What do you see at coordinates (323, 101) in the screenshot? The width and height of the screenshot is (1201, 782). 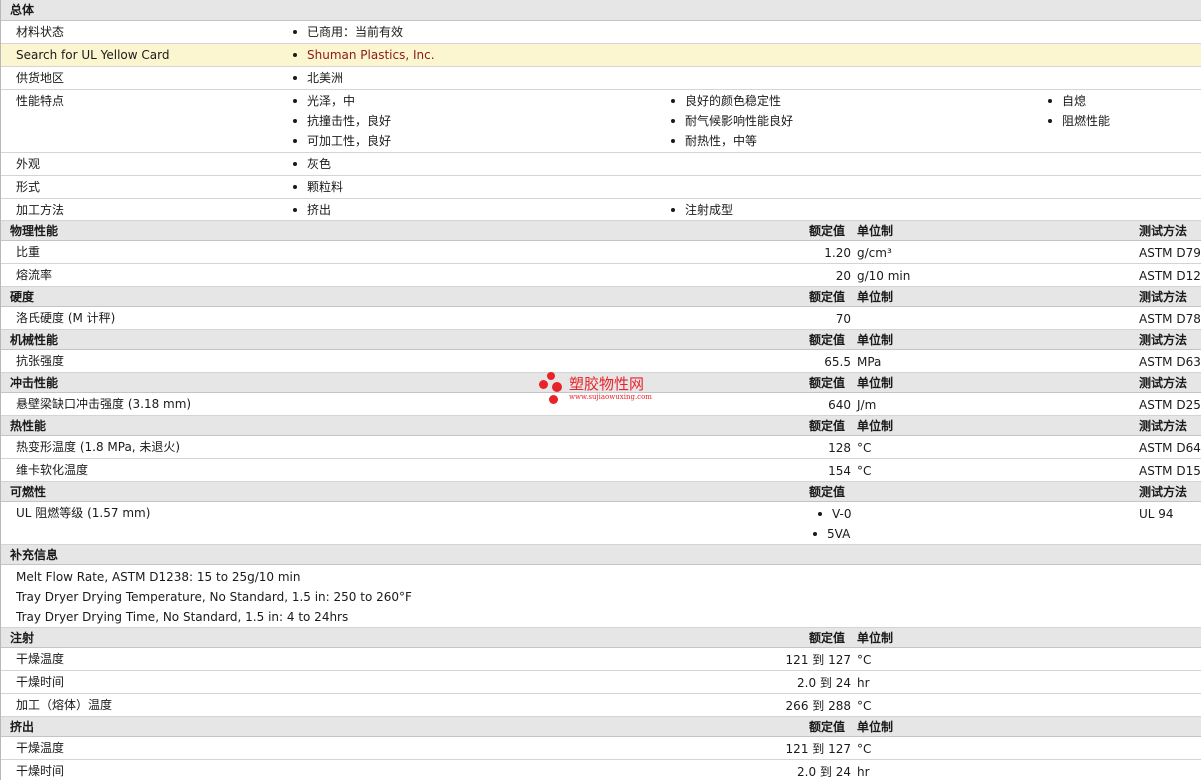 I see `bullet-item: 光泽，中` at bounding box center [323, 101].